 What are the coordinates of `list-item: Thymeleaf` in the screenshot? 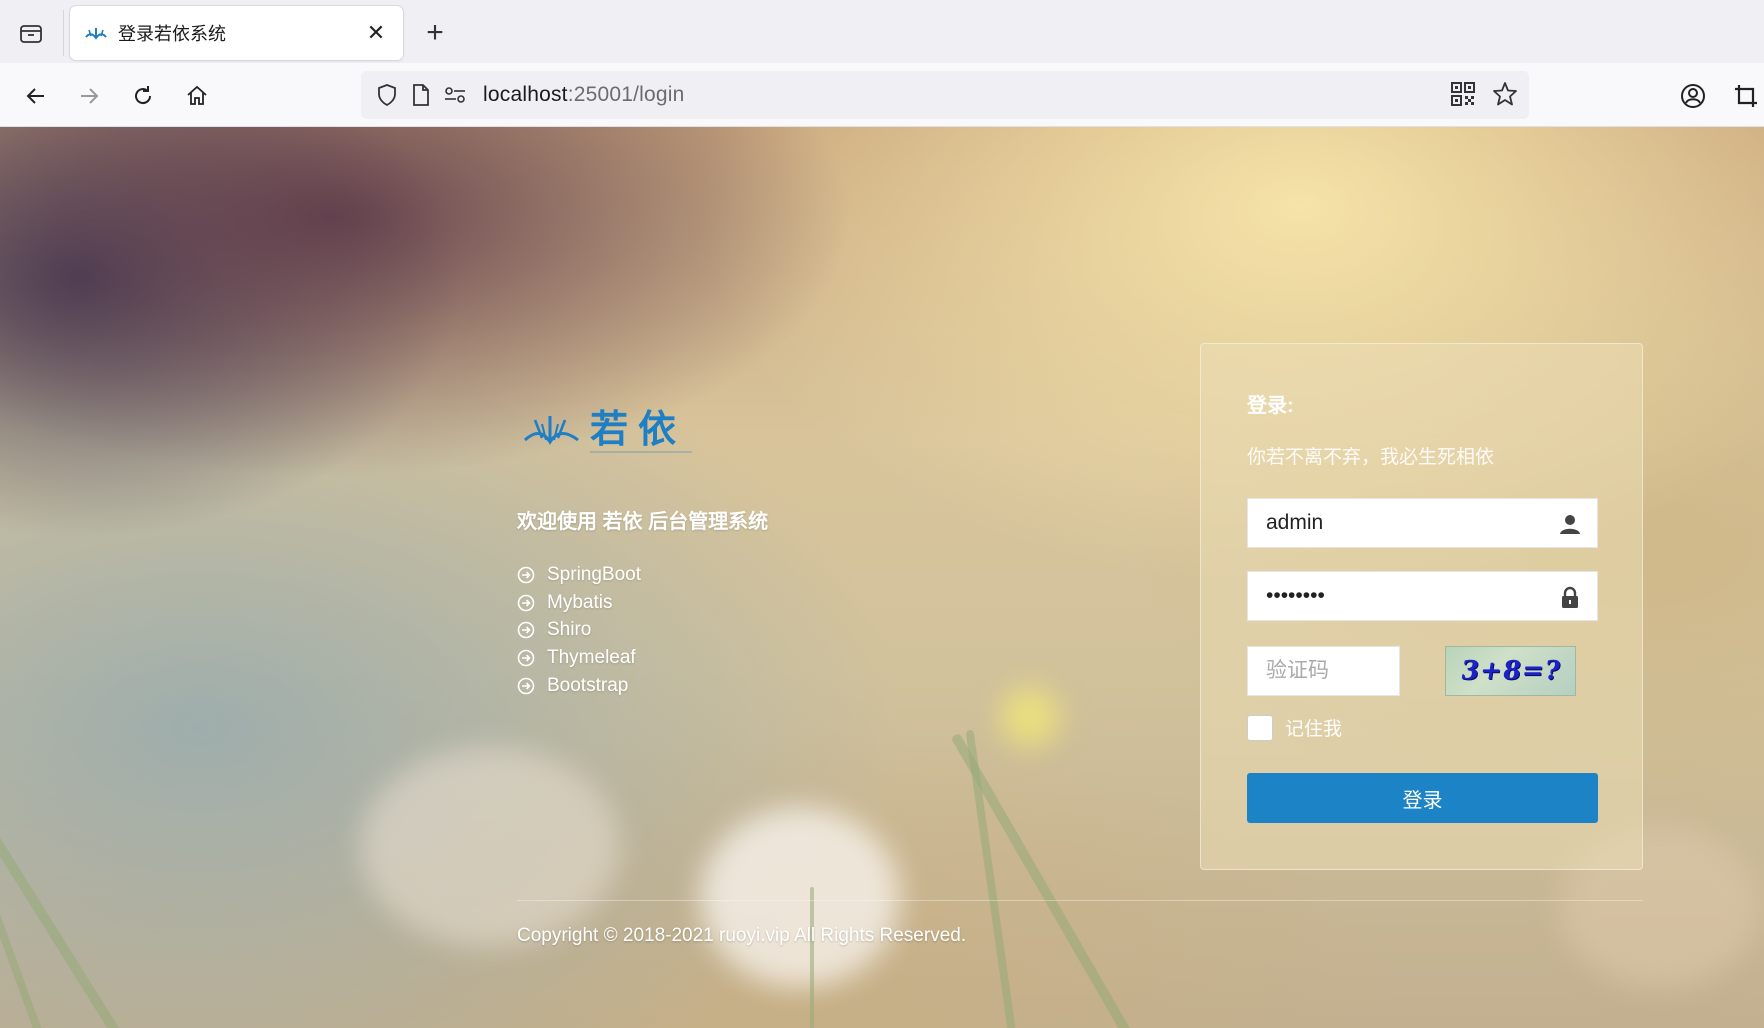 It's located at (579, 658).